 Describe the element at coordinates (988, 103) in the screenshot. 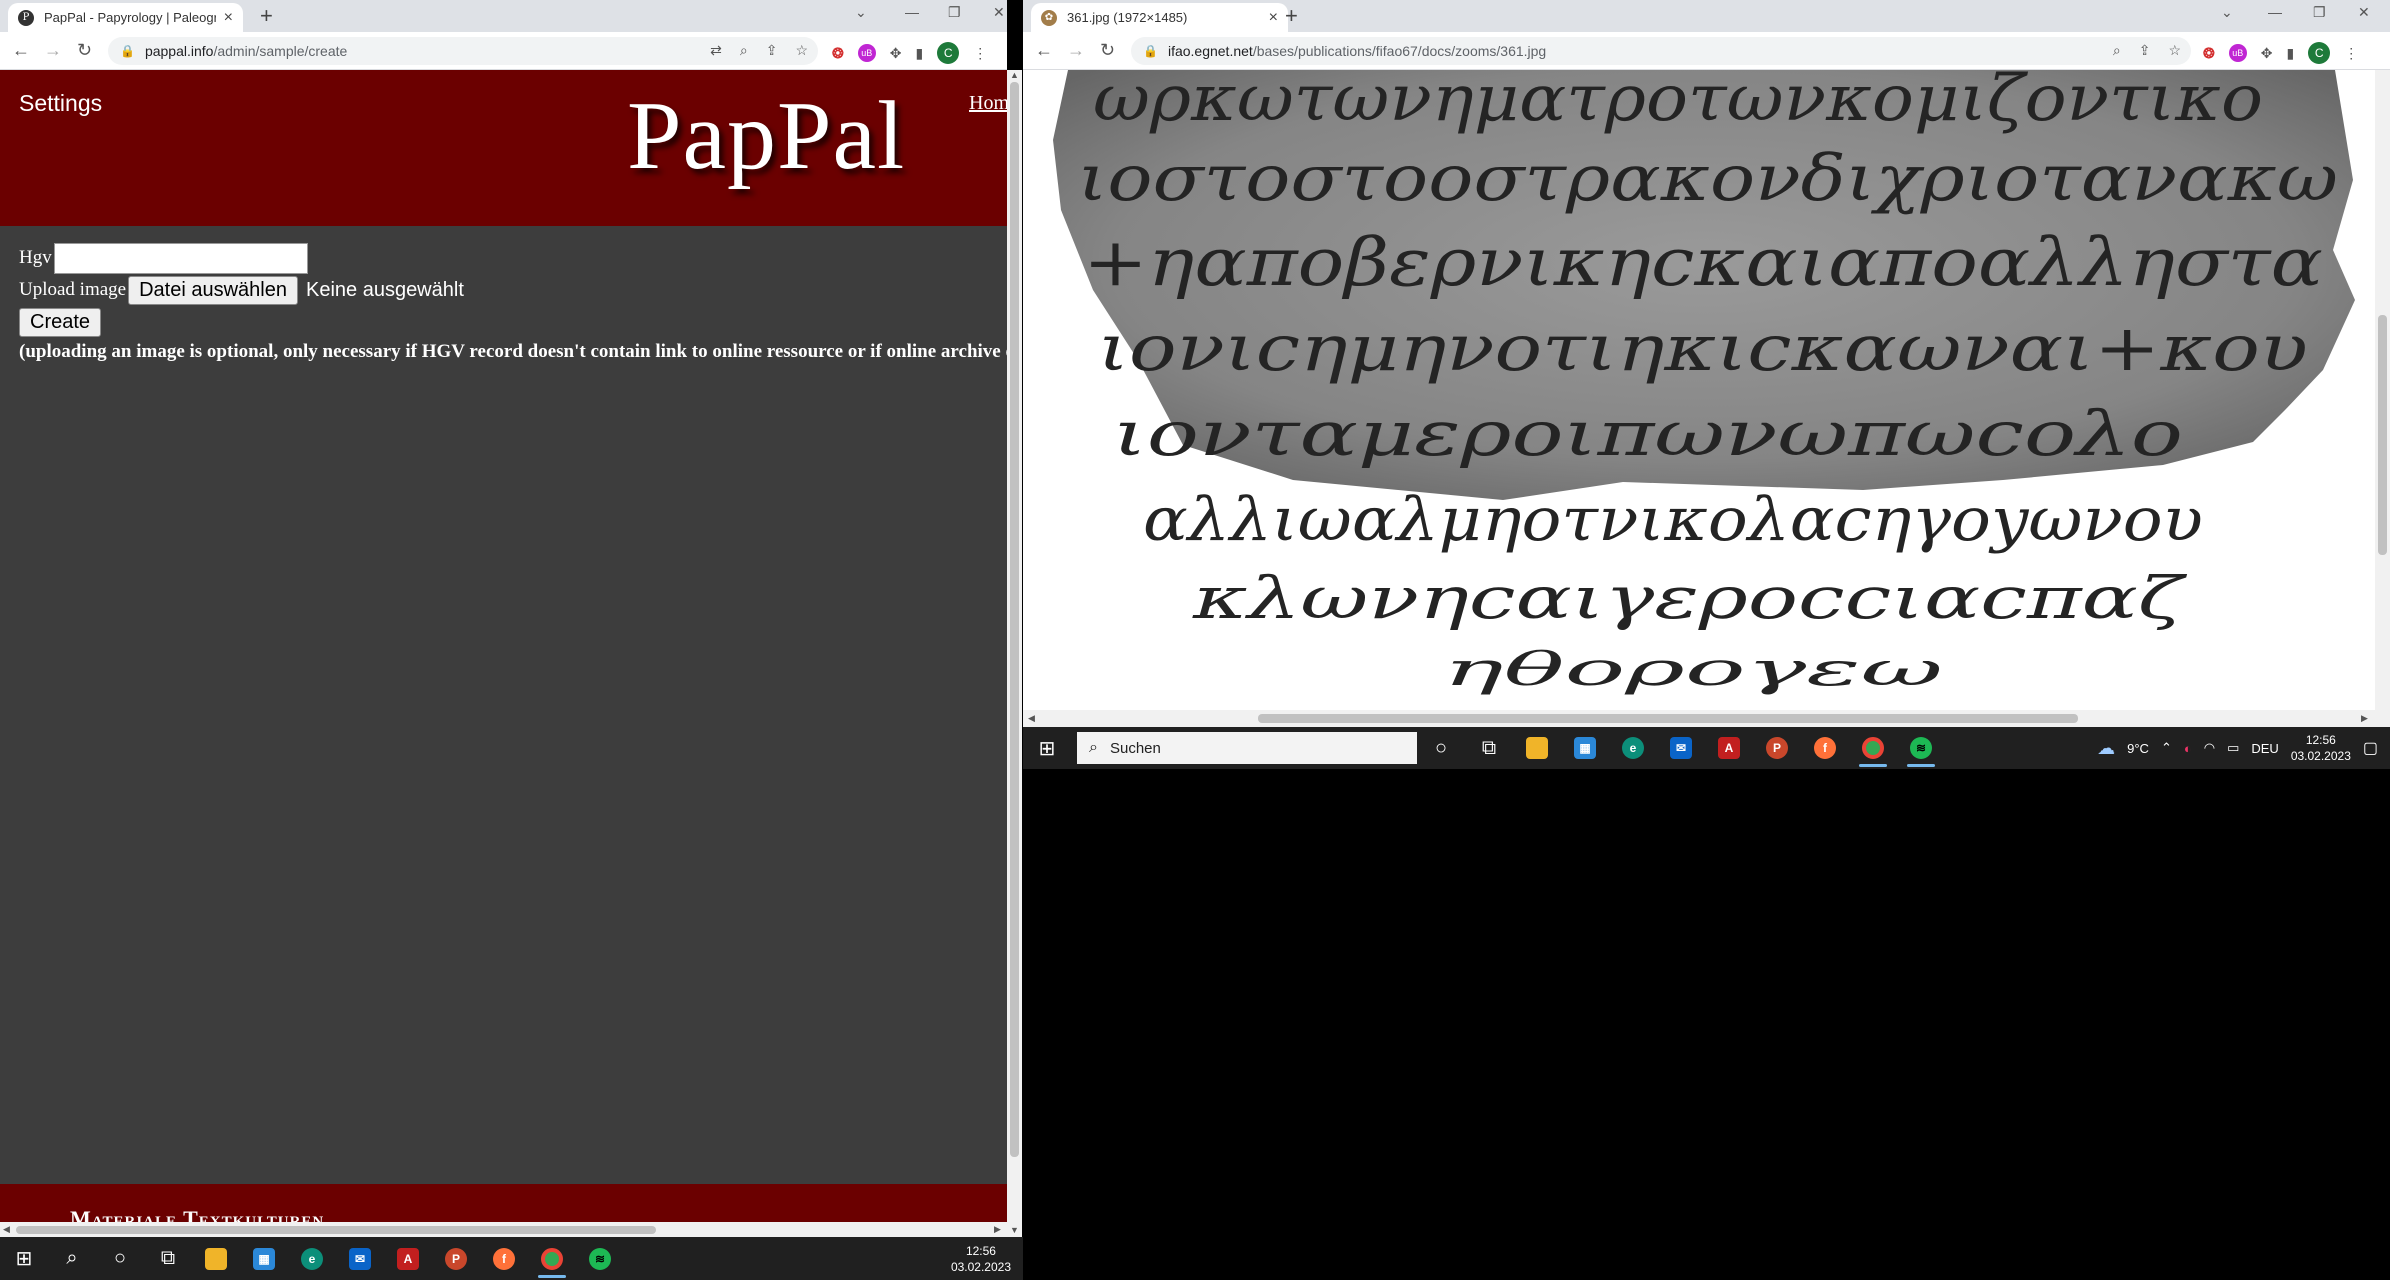

I see `home-link: Home` at that location.